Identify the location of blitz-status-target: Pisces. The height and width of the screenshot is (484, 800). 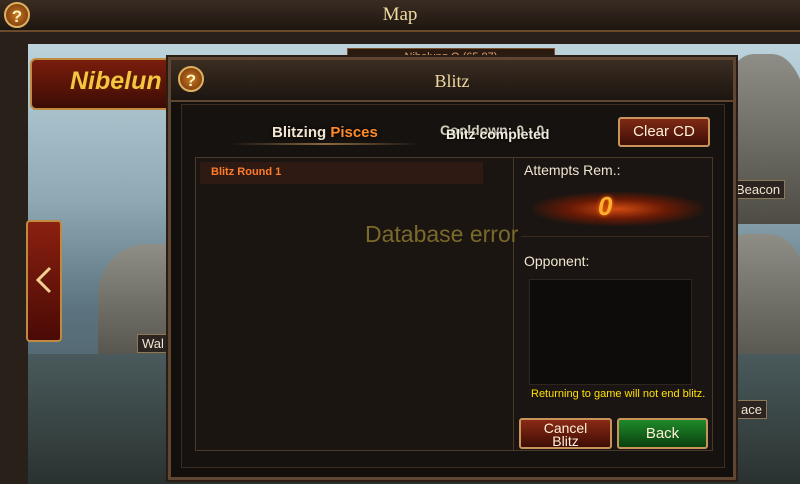
(354, 132).